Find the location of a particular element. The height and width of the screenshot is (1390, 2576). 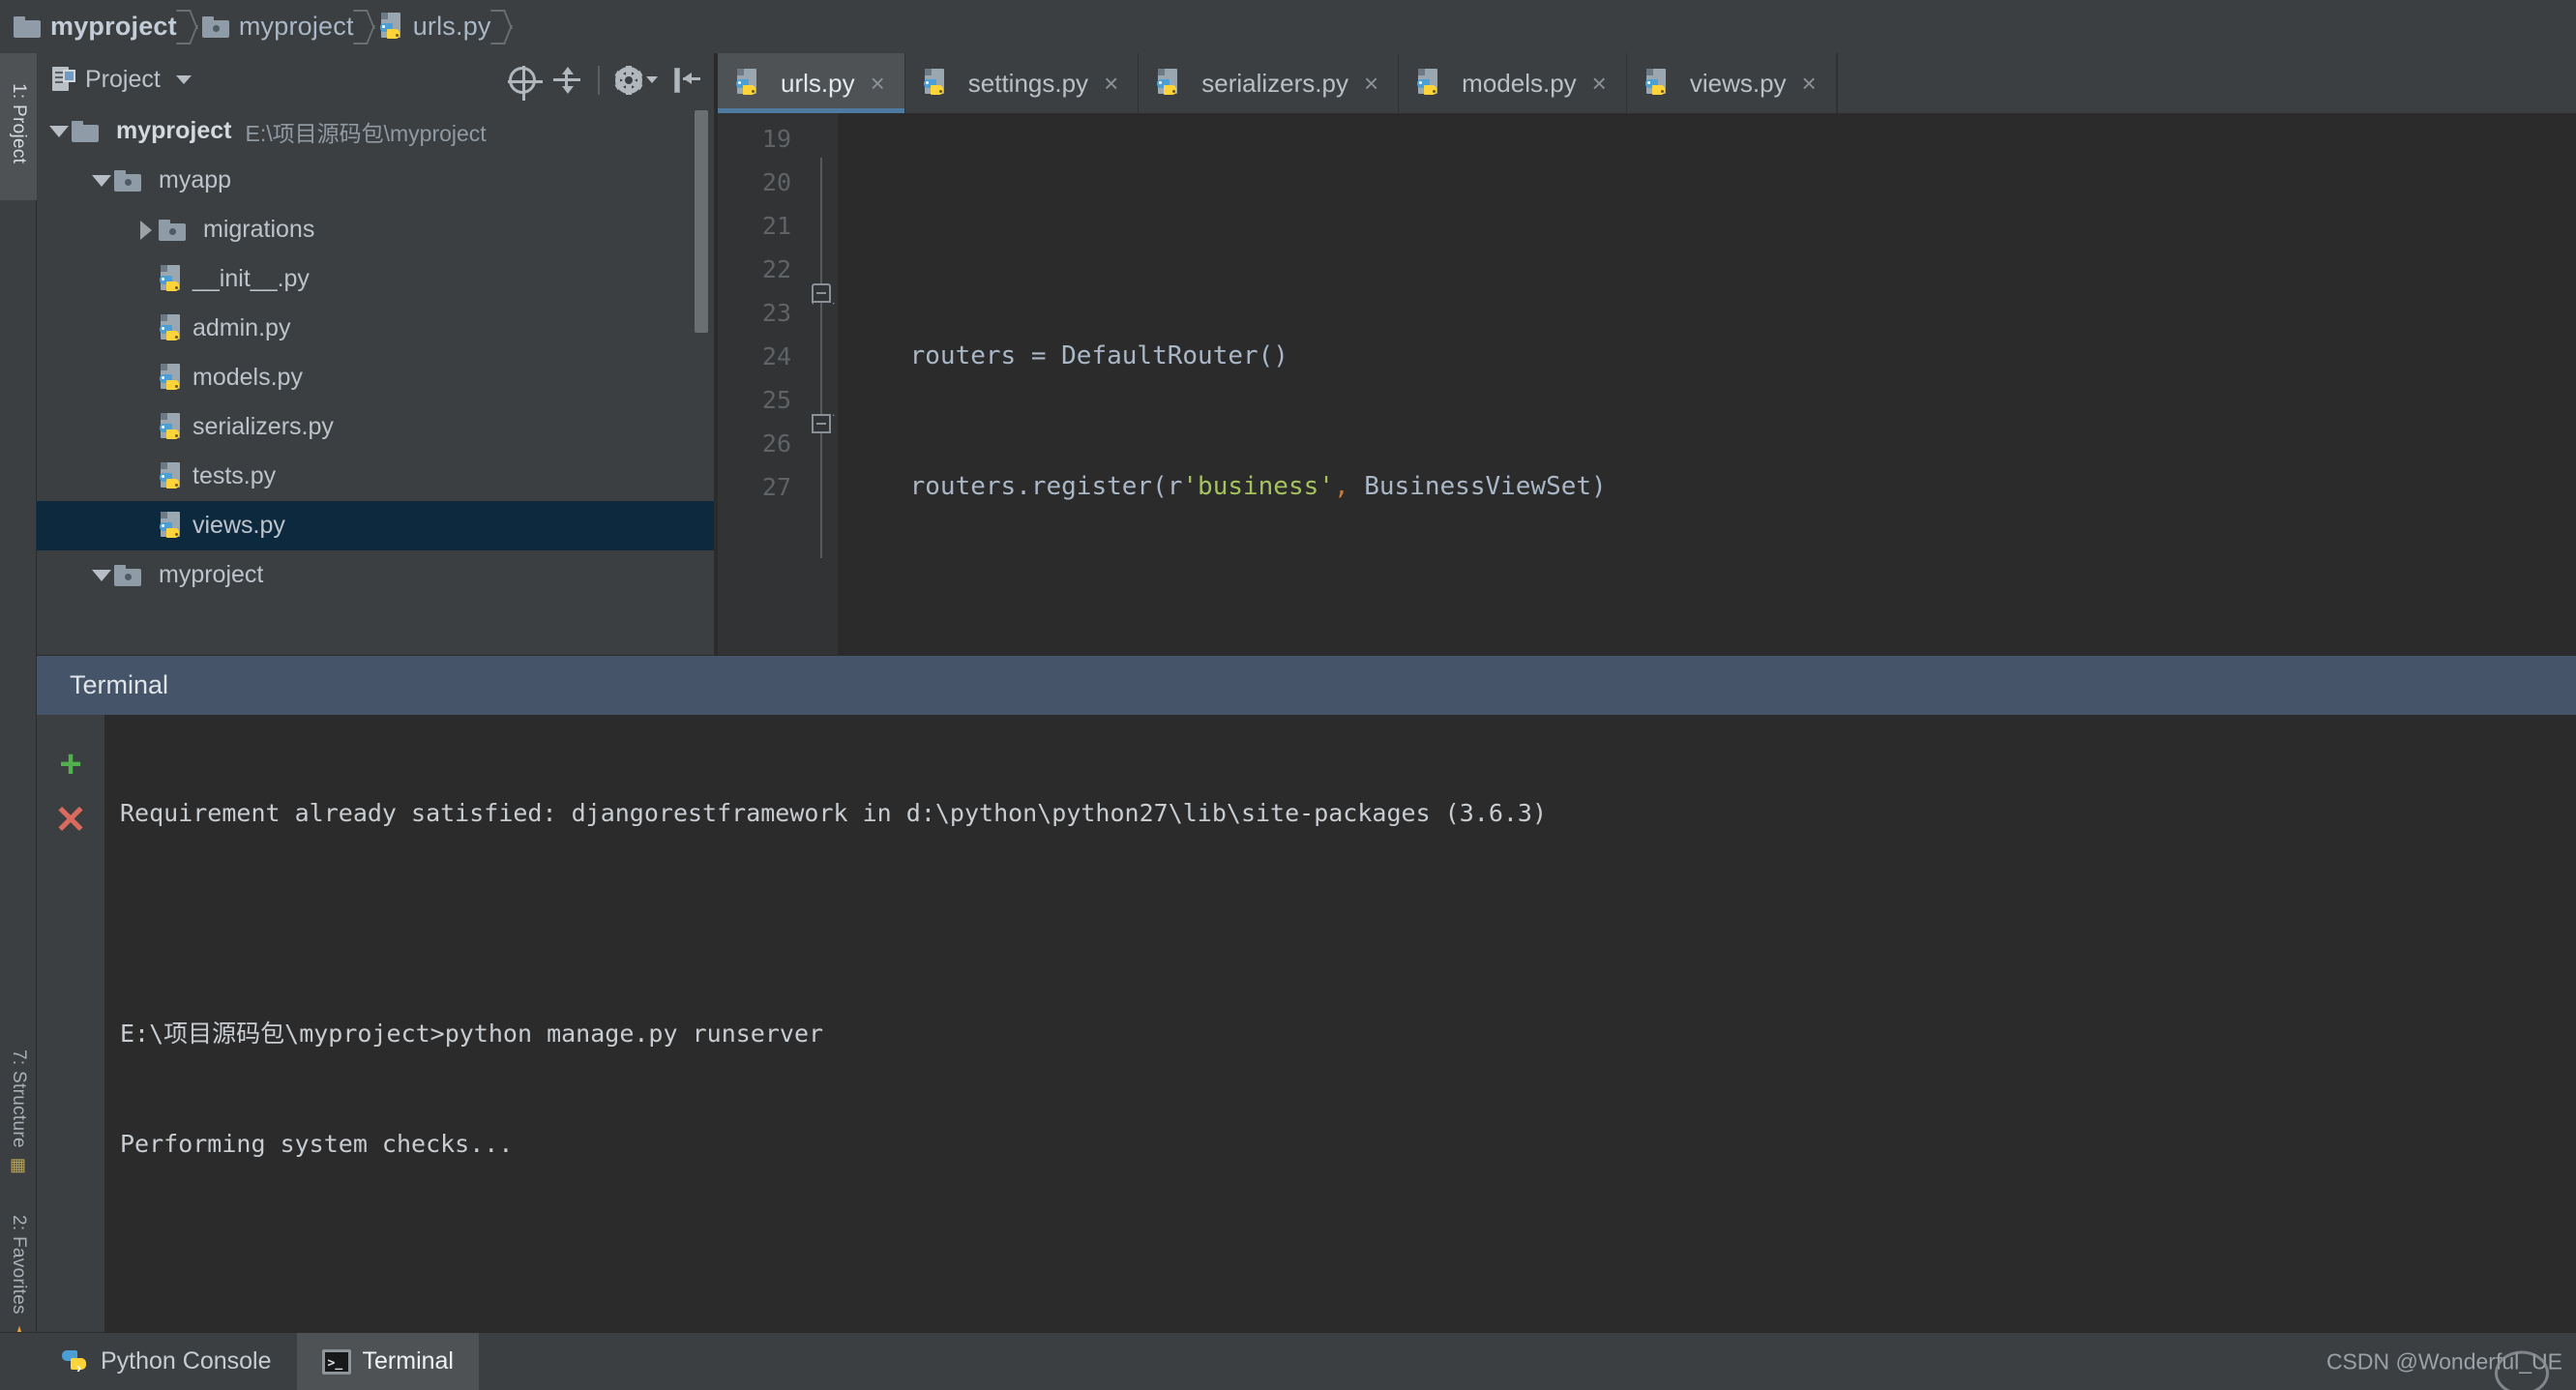

line-number: 20 is located at coordinates (776, 182).